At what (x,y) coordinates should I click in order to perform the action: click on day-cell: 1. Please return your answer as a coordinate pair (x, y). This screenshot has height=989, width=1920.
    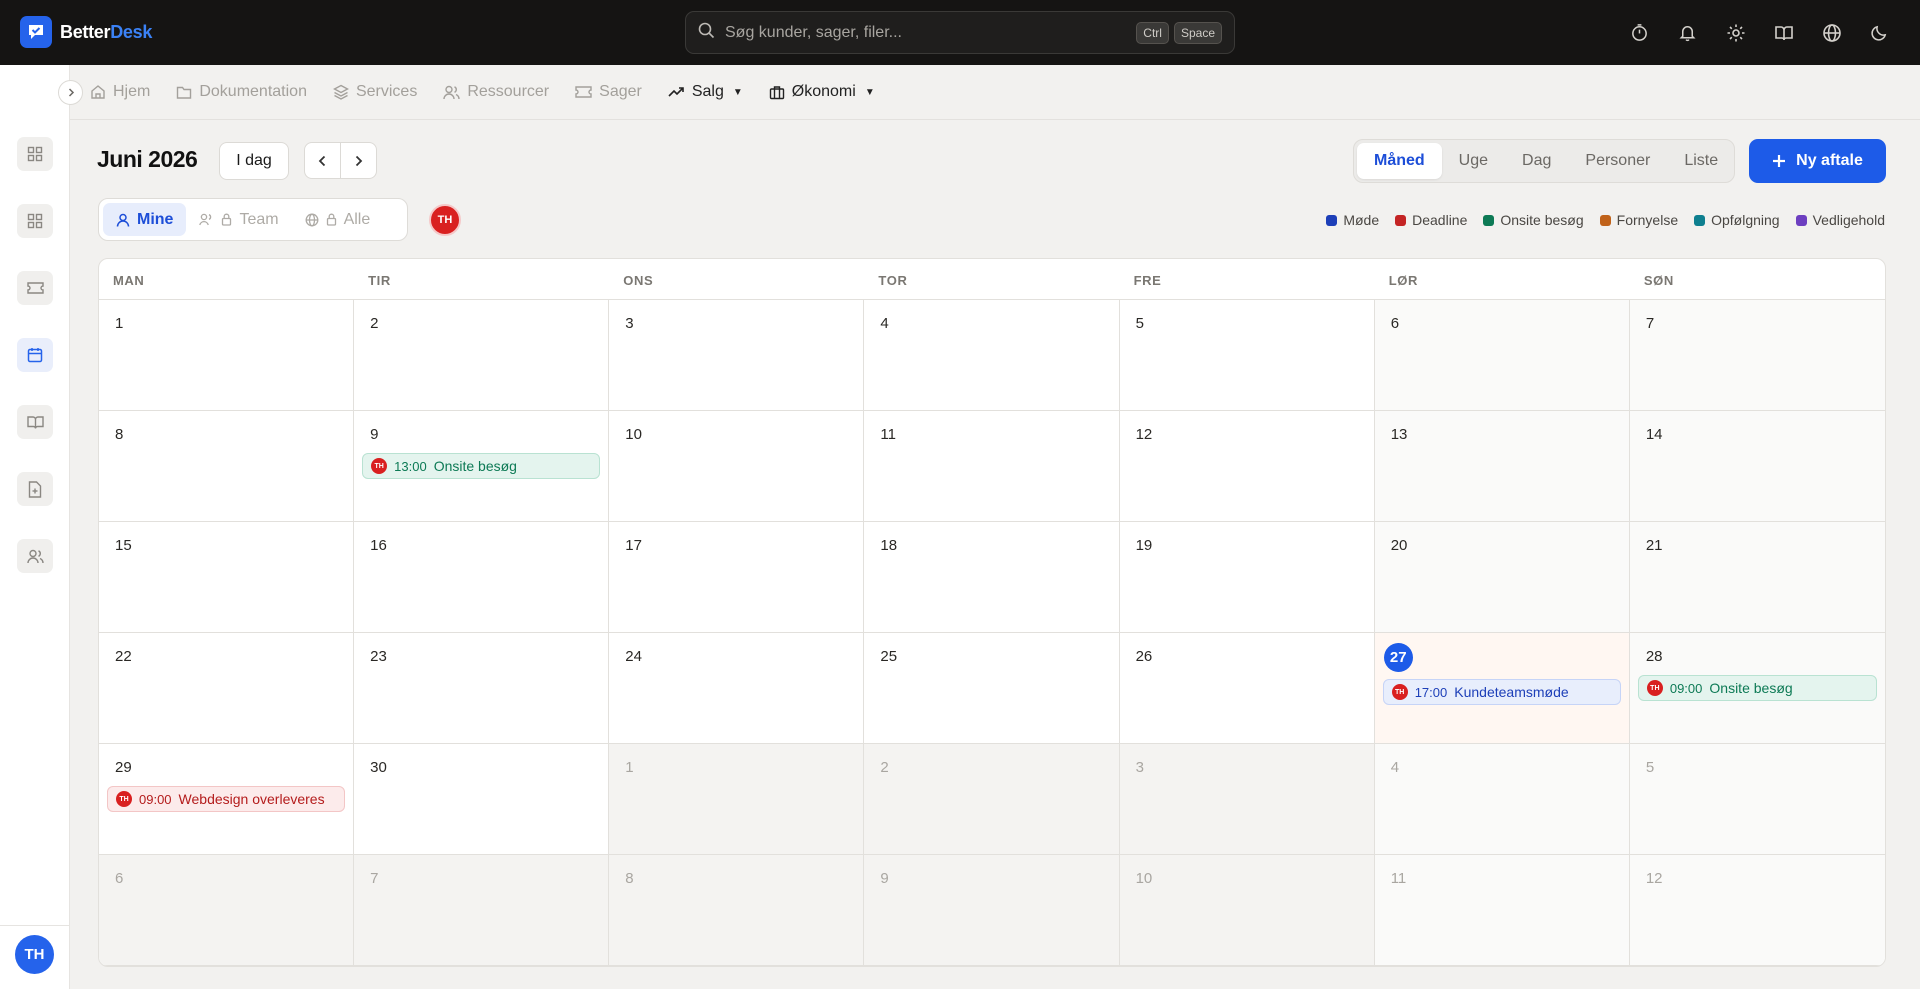
    Looking at the image, I should click on (227, 355).